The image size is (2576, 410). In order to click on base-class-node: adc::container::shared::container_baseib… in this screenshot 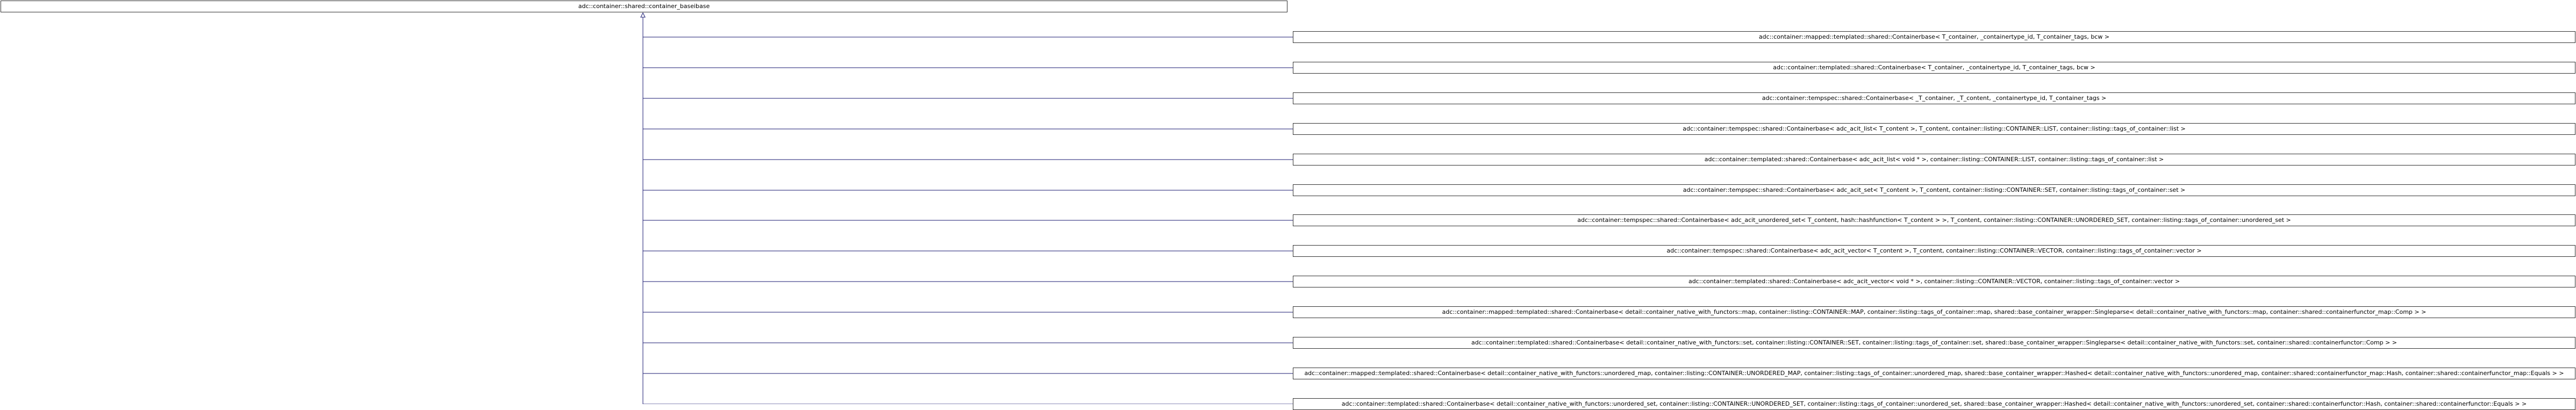, I will do `click(644, 7)`.